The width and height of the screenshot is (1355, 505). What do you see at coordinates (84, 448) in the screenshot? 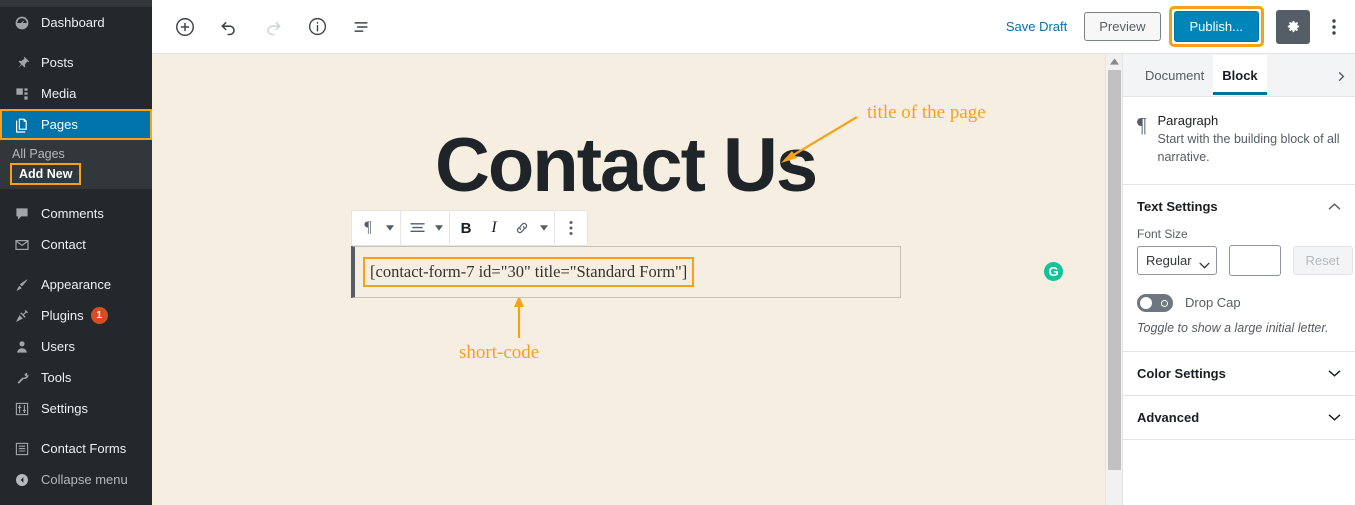
I see `sidebar-item-label: Contact Forms` at bounding box center [84, 448].